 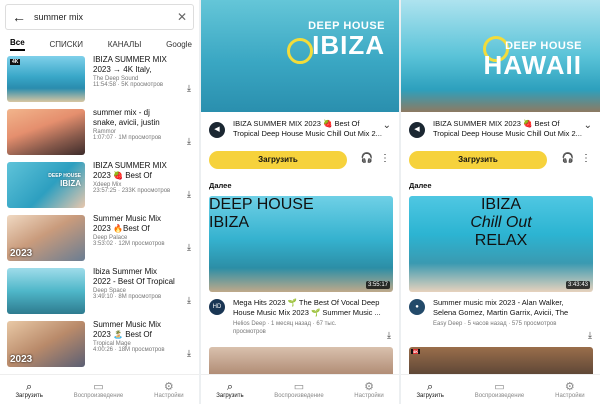 What do you see at coordinates (132, 191) in the screenshot?
I see `result-meta: 23:57:25 · 233K просмотров` at bounding box center [132, 191].